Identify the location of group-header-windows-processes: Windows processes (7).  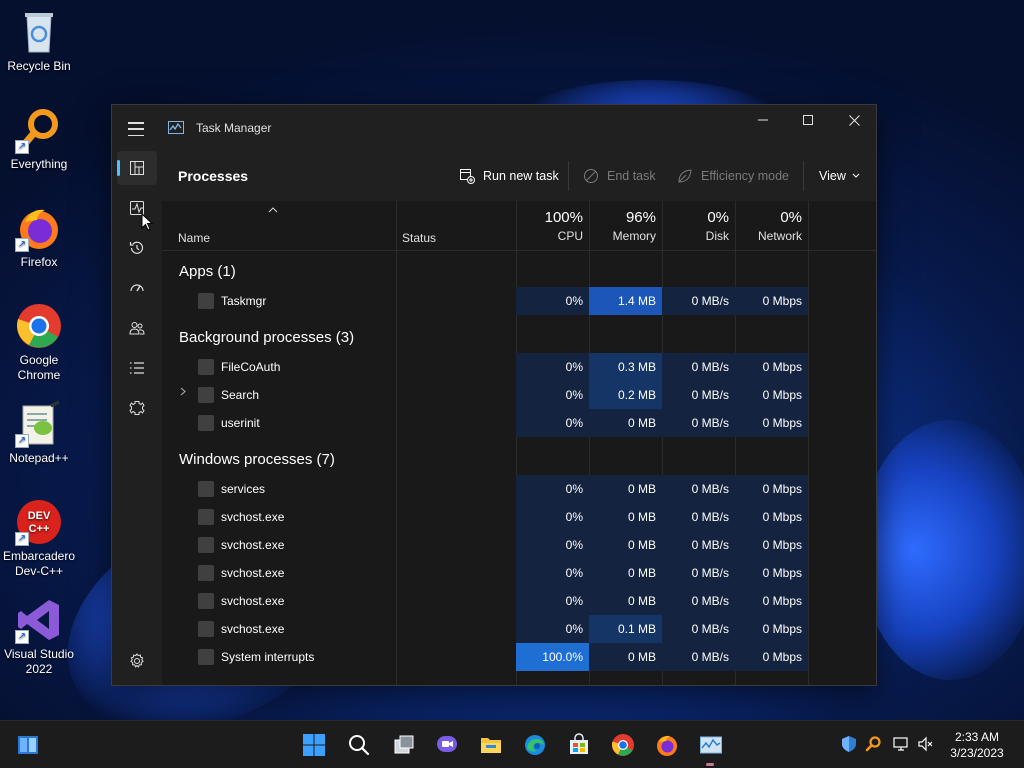
(519, 456).